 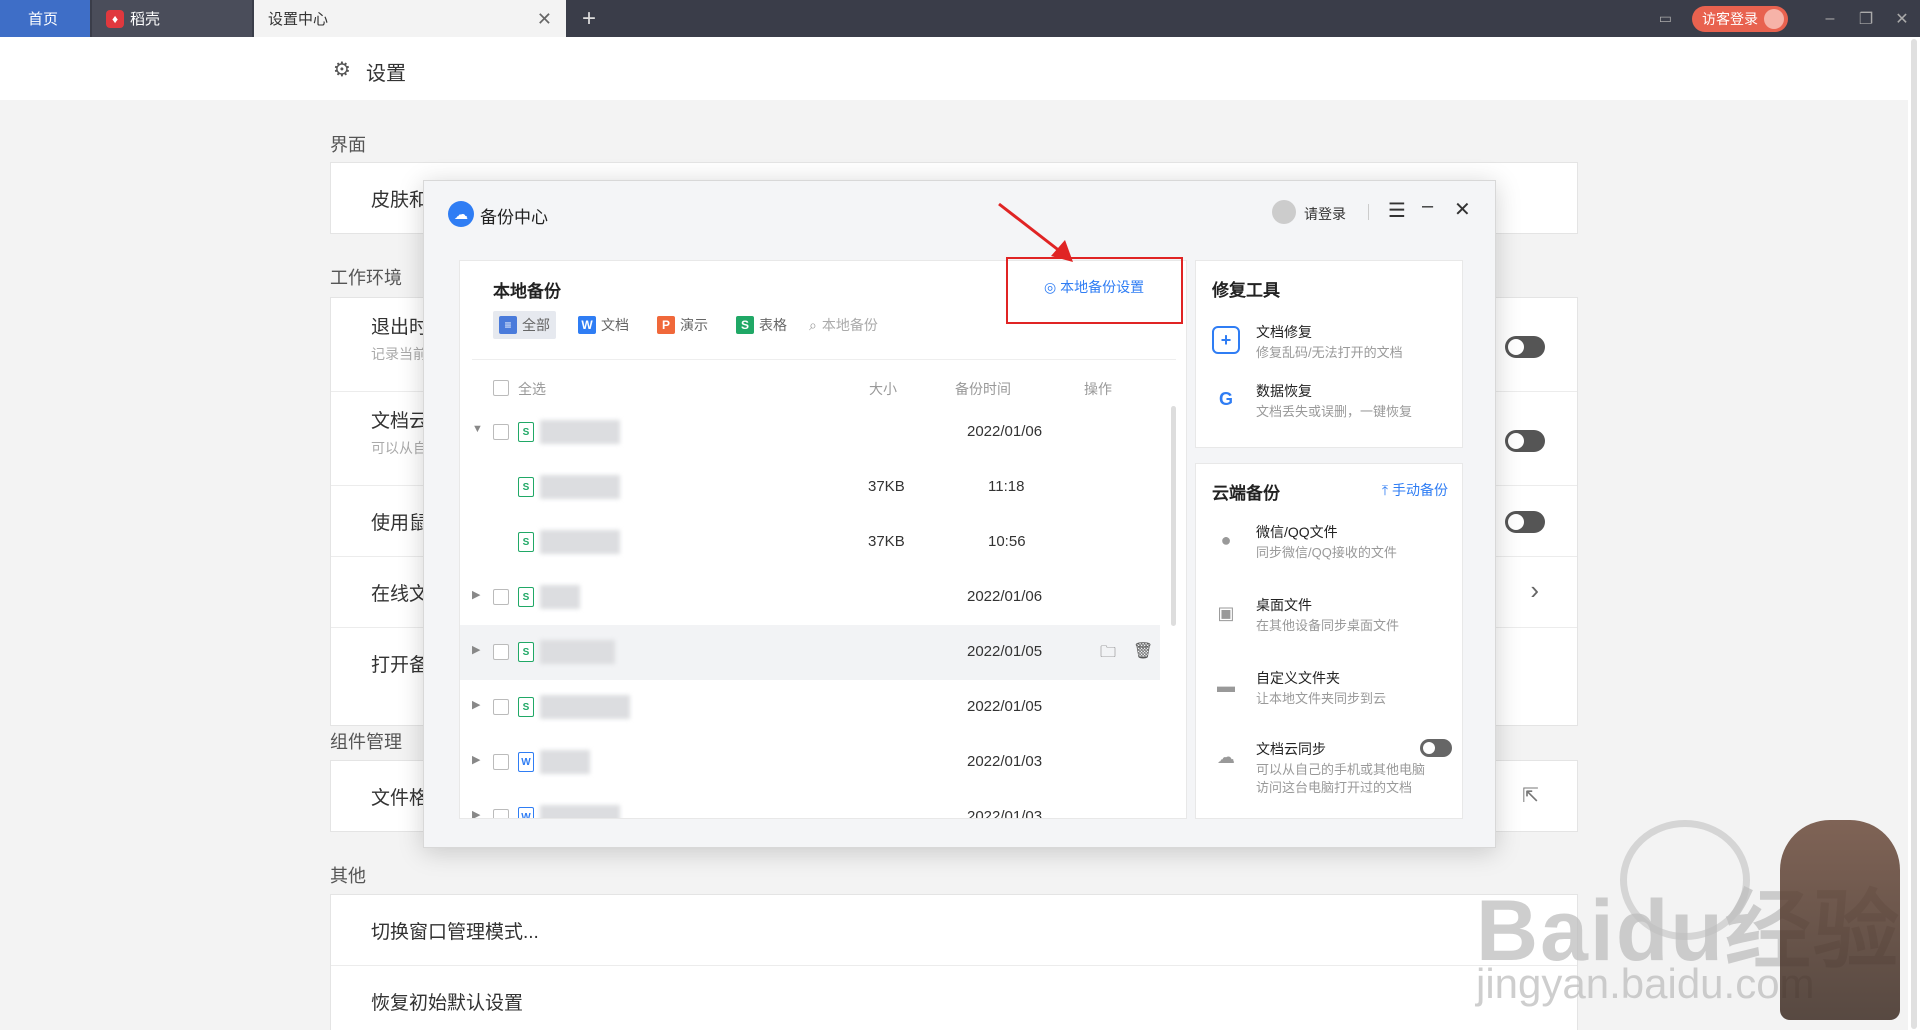 I want to click on baidu-watermark: Baidu经验 jingyan.baidu.com, so click(x=1690, y=925).